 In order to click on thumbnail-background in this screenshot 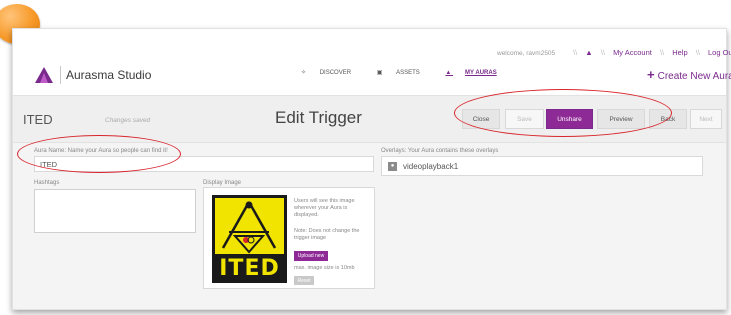, I will do `click(249, 226)`.